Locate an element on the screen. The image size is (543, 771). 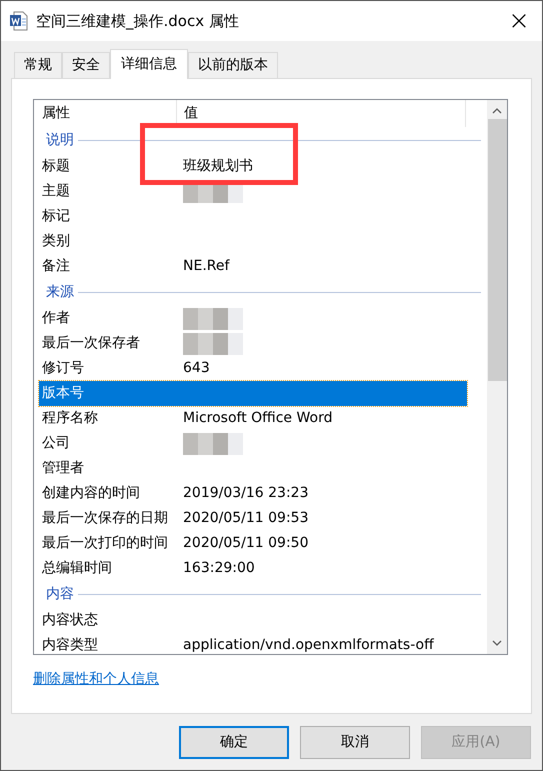
property-value: 班级规划书 is located at coordinates (218, 166).